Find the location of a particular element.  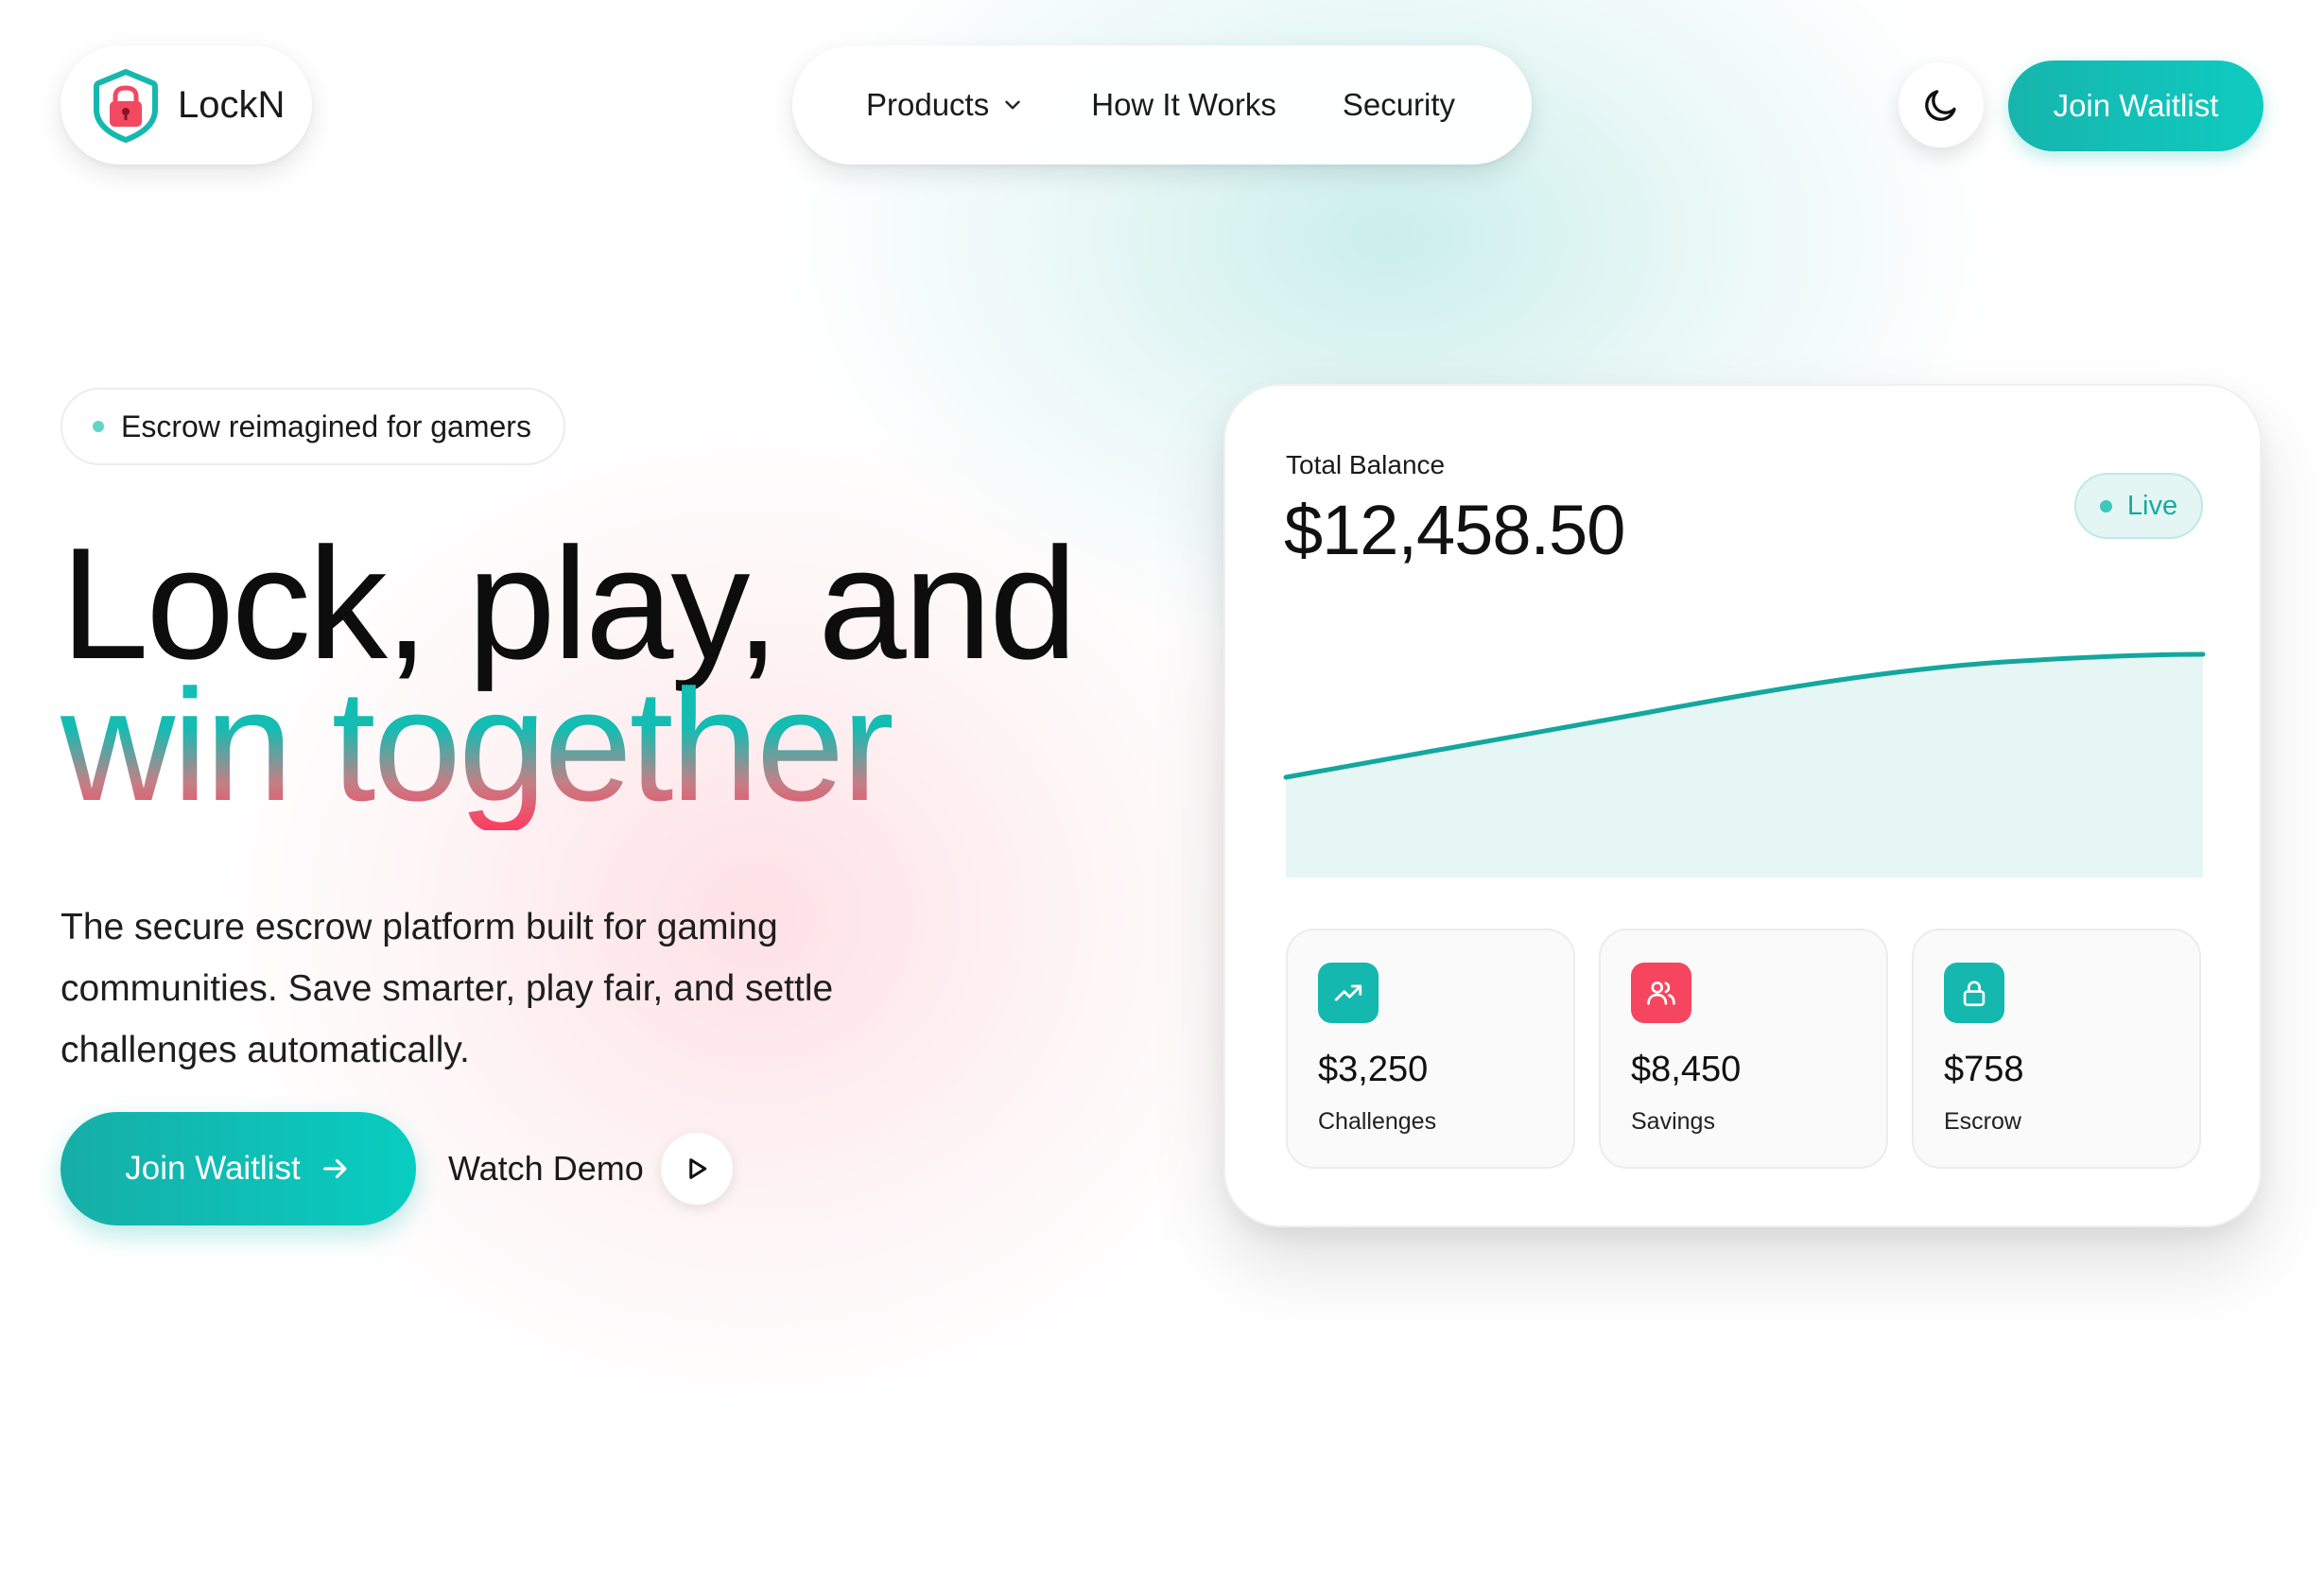

nav-item-products: Products is located at coordinates (945, 105).